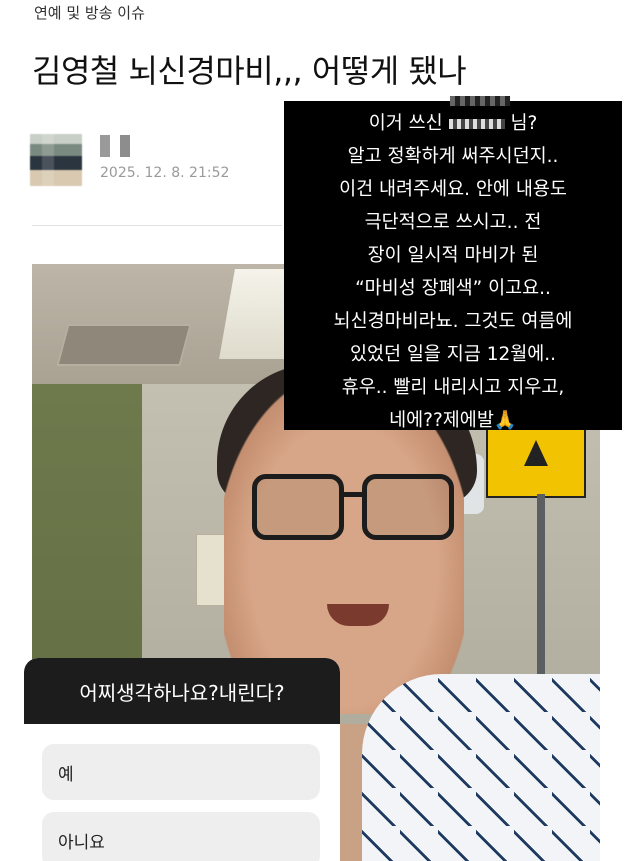  What do you see at coordinates (453, 354) in the screenshot?
I see `overlay-line-8: 있었던 일을 지금 12월에..` at bounding box center [453, 354].